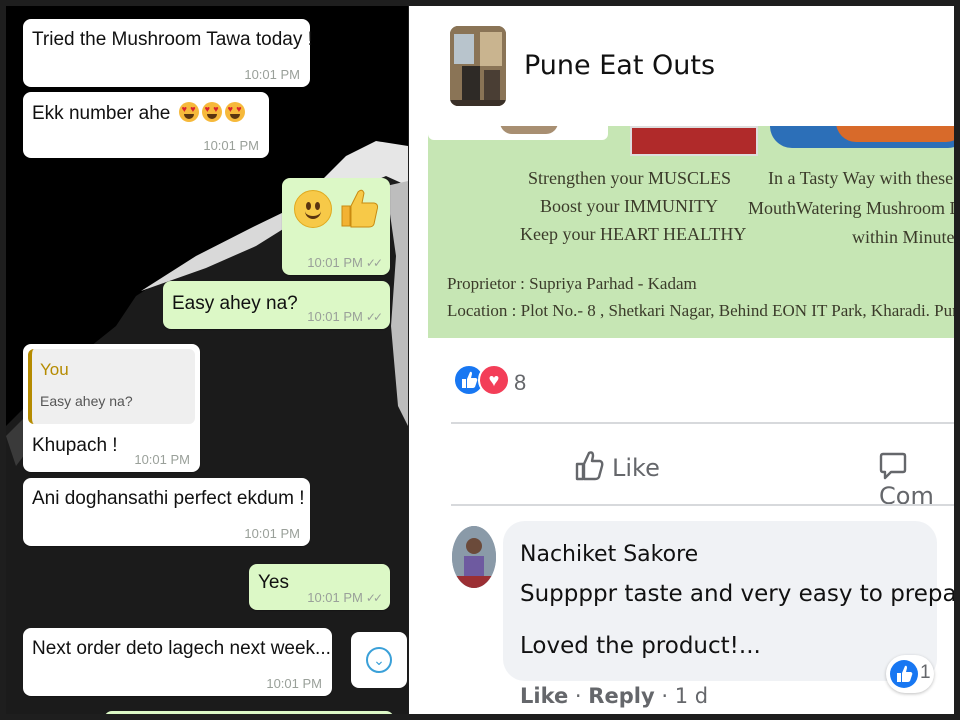 This screenshot has width=960, height=720. Describe the element at coordinates (520, 383) in the screenshot. I see `reaction-count: 8` at that location.